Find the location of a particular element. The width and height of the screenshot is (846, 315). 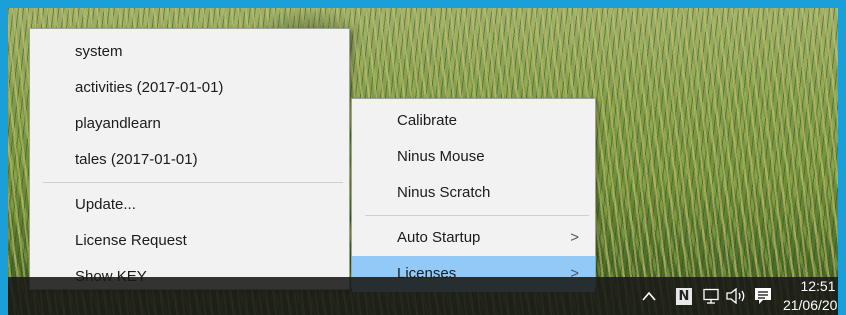

taskbar: N 12:51 21/06/201 is located at coordinates (427, 296).